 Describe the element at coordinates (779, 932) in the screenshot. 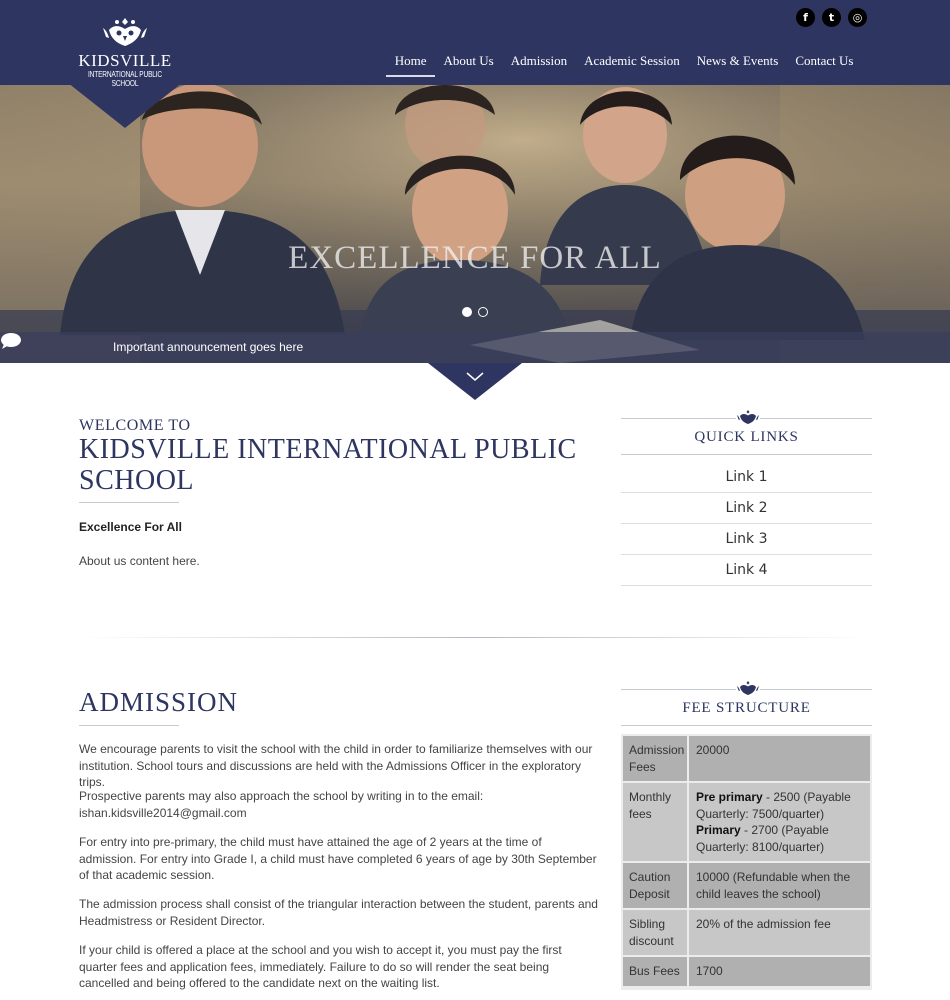

I see `fee-value: 20% of the admission fee` at that location.